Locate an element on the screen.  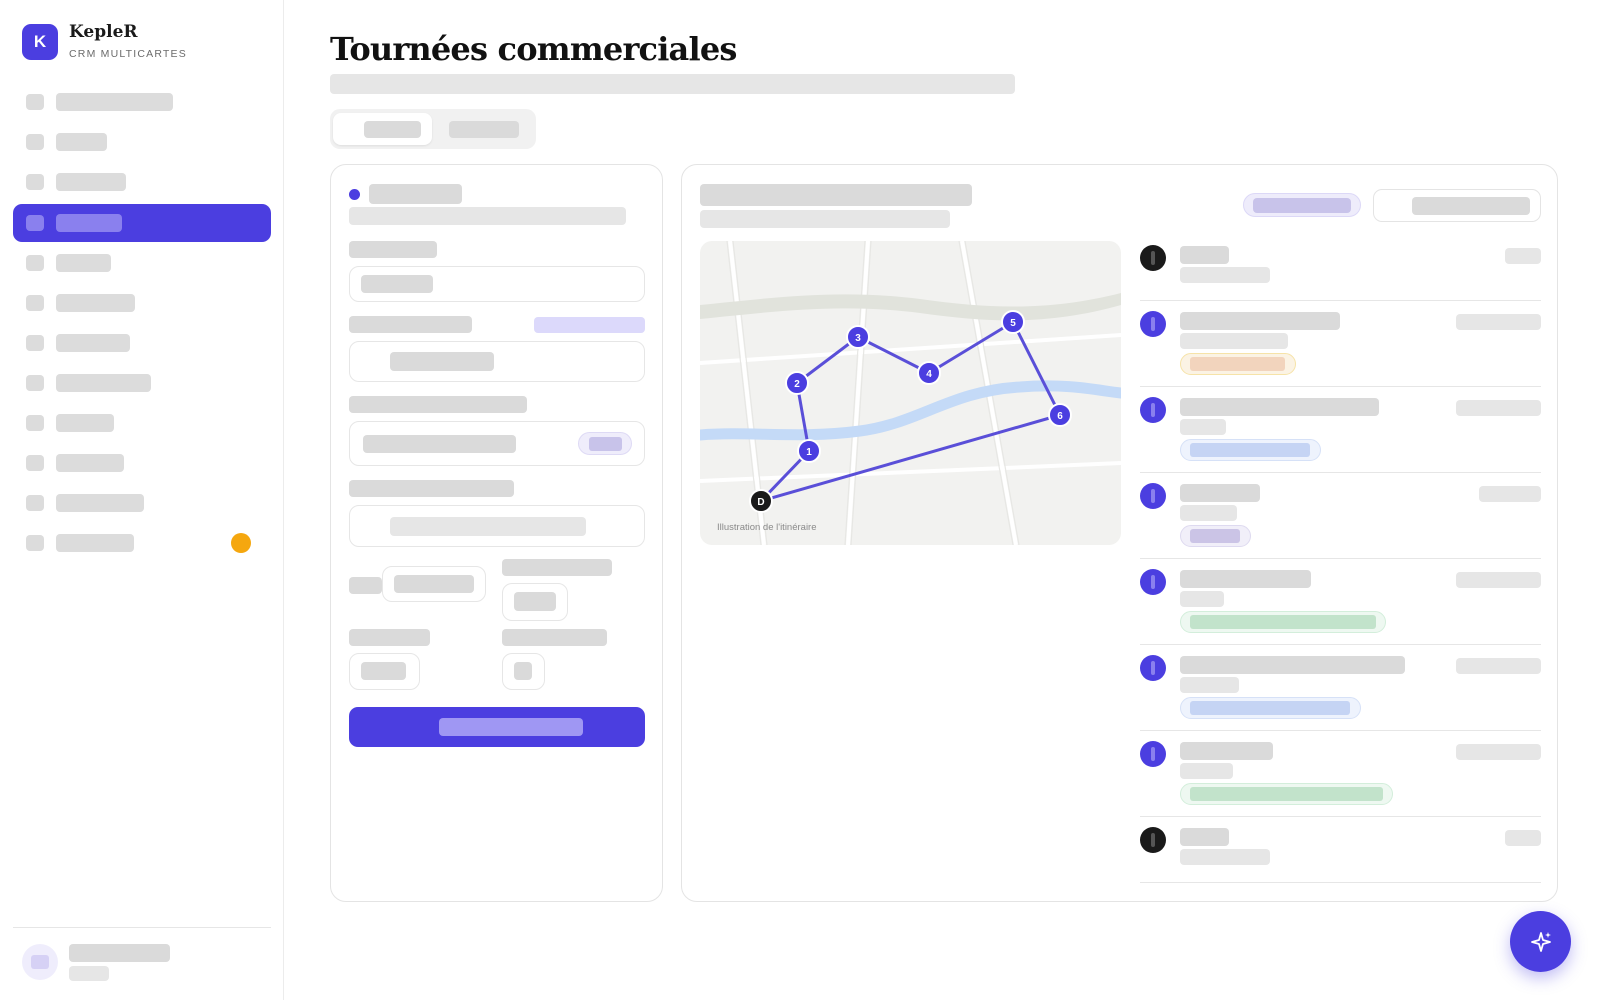
user-name-placeholder is located at coordinates (119, 953).